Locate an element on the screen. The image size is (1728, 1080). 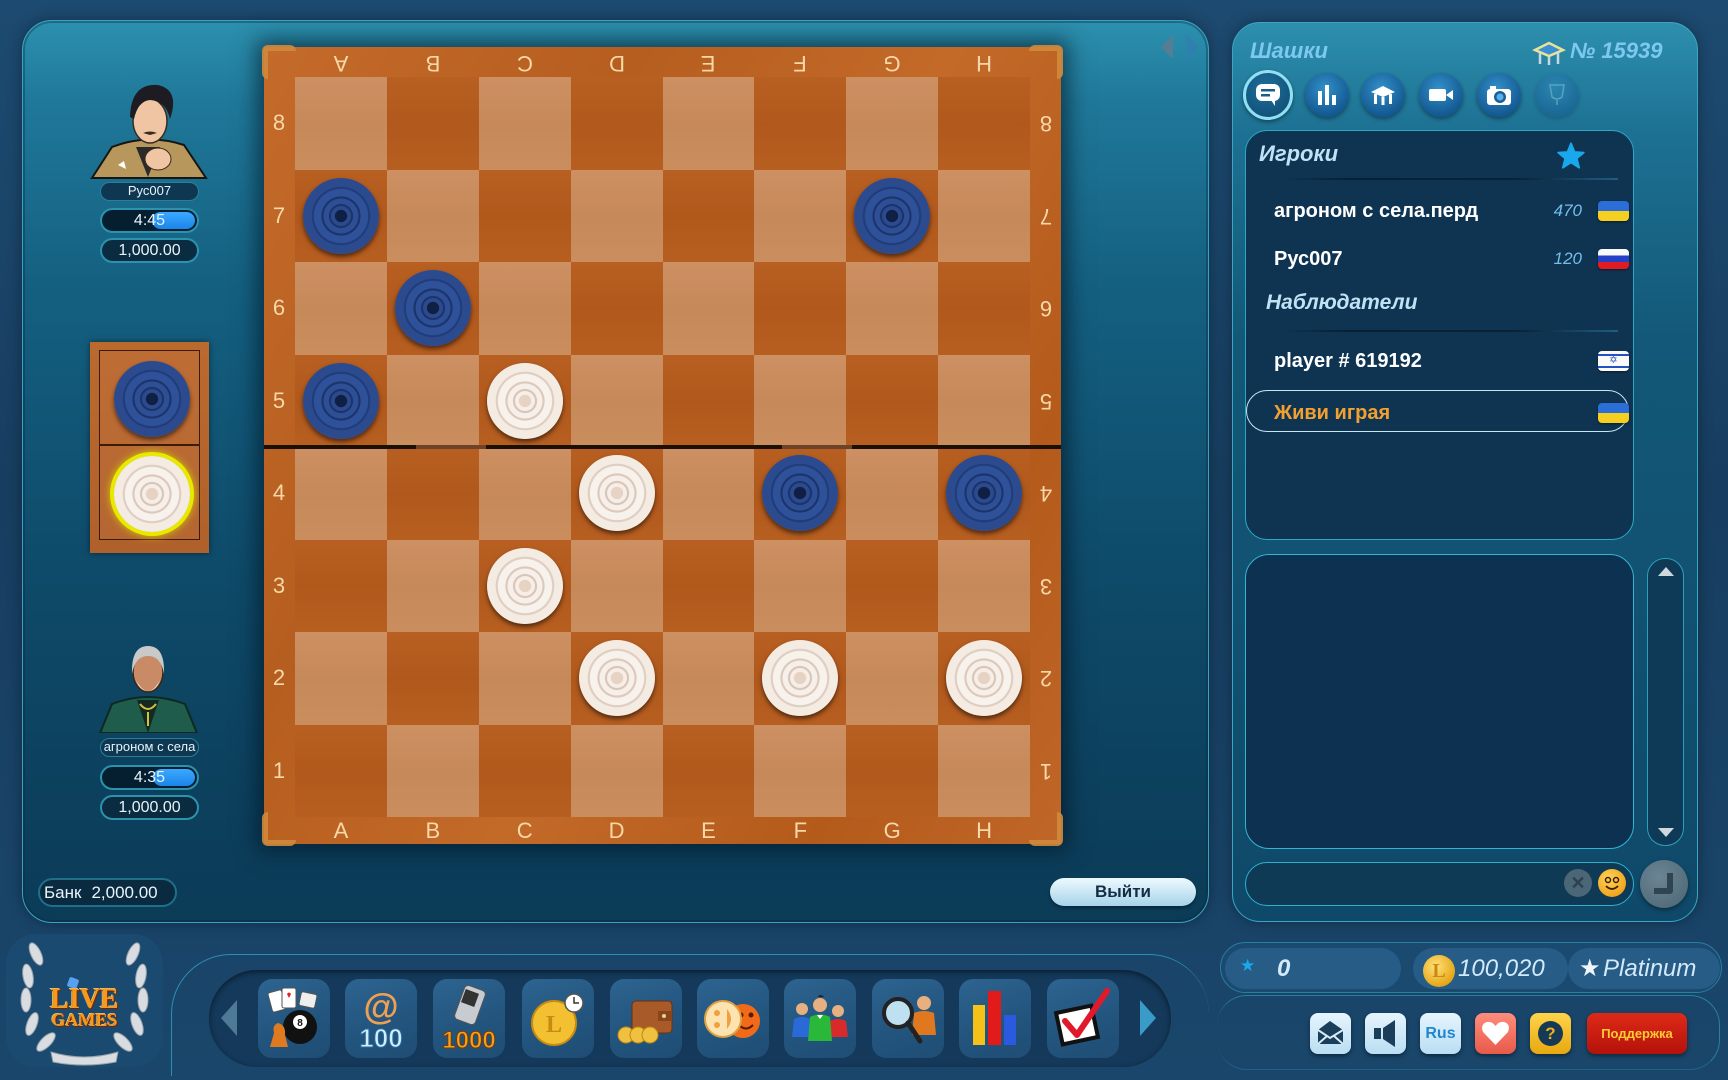
chevron-right-icon is located at coordinates (1191, 47).